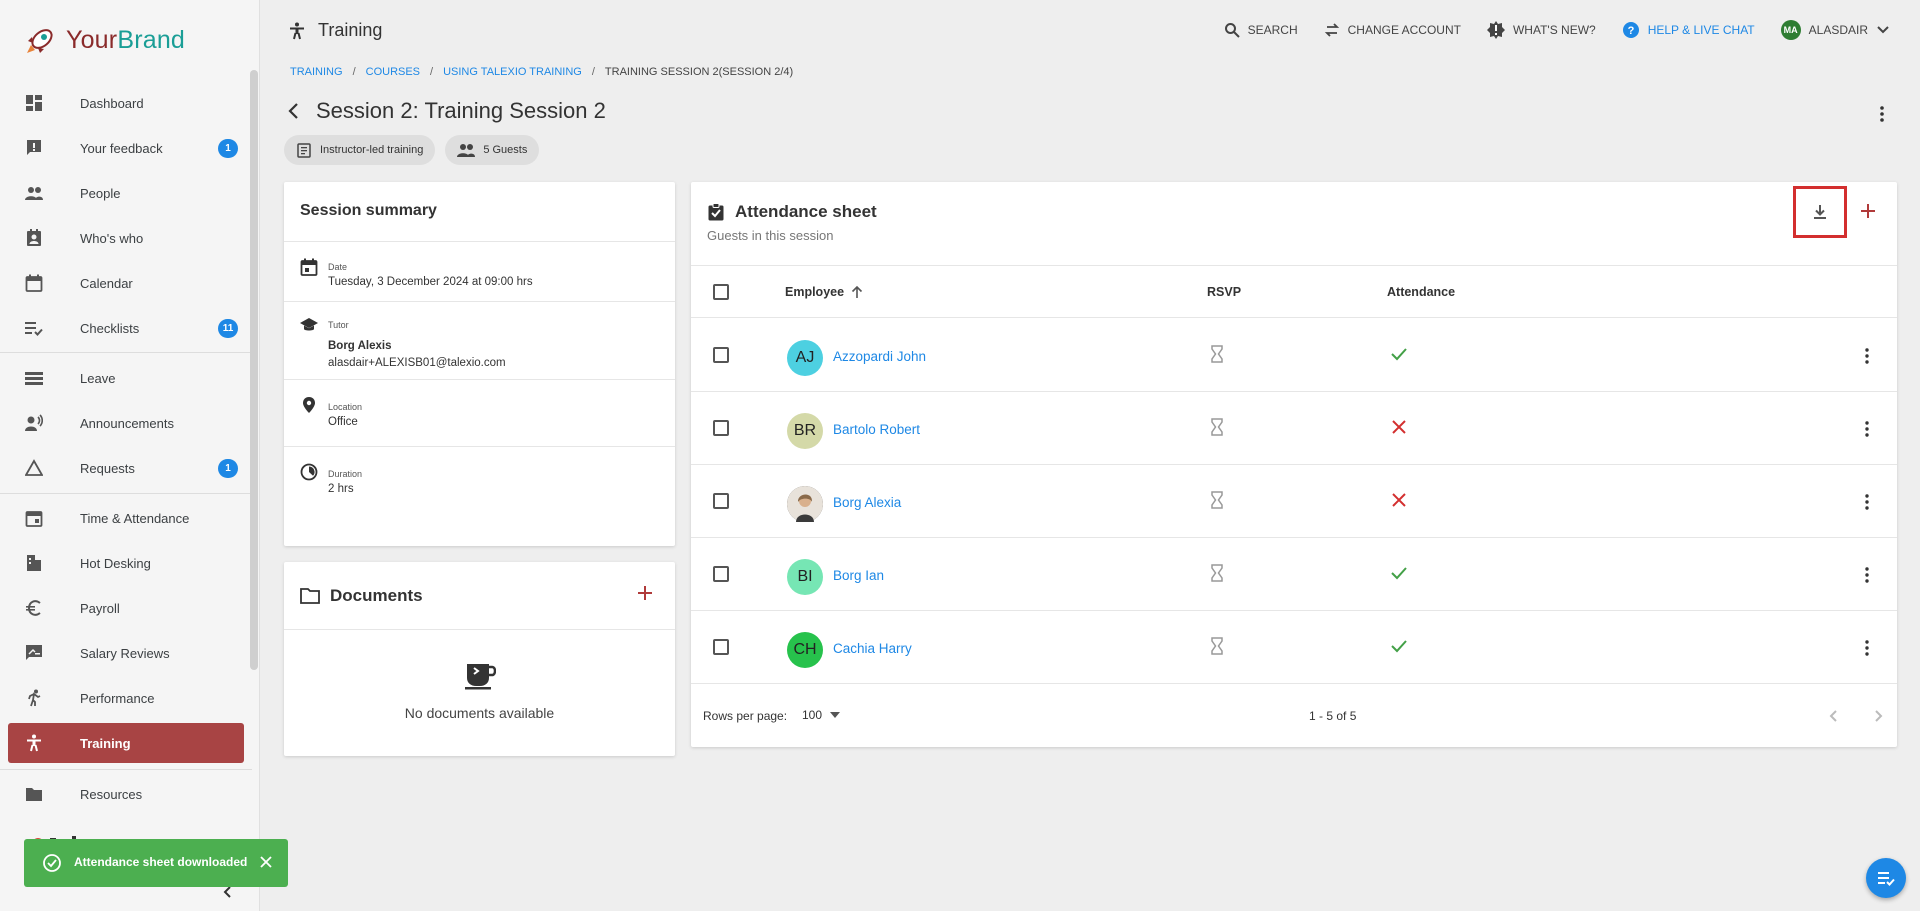 The height and width of the screenshot is (911, 1920). I want to click on documents-title: Documents, so click(376, 595).